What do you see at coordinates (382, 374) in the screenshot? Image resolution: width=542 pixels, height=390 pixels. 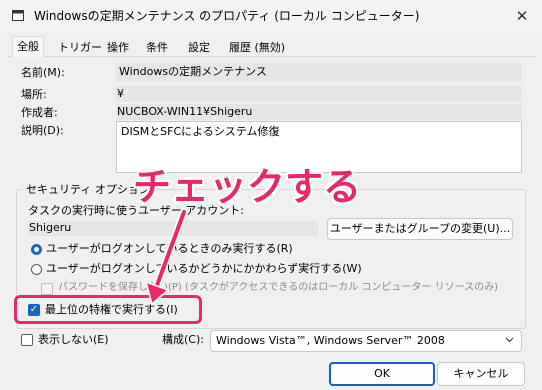 I see `ok-button: OK` at bounding box center [382, 374].